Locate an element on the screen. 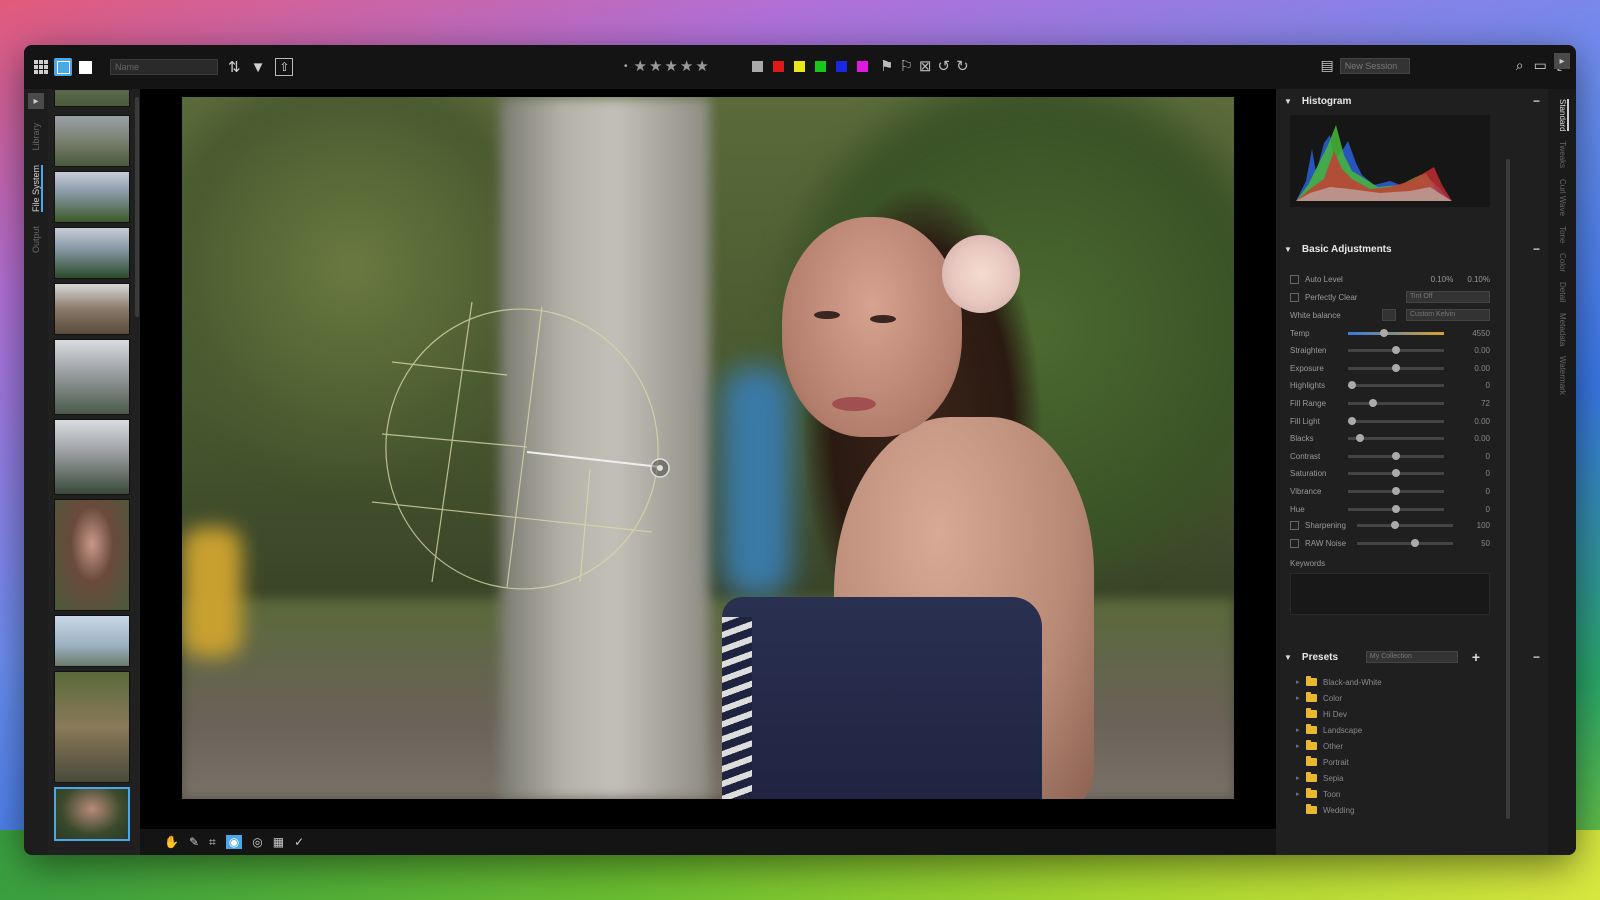  auto-level-high: 0.10% is located at coordinates (1478, 279).